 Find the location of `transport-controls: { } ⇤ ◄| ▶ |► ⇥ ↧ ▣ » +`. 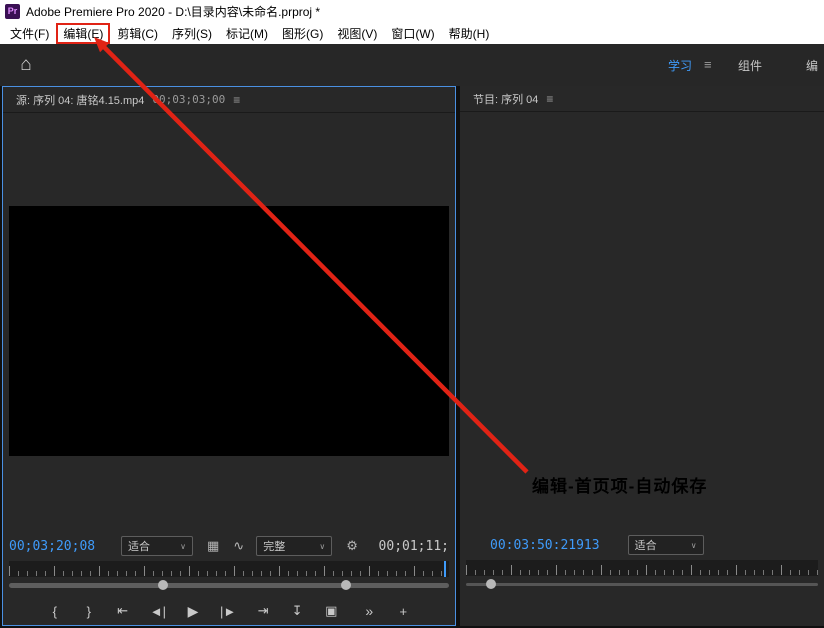

transport-controls: { } ⇤ ◄| ▶ |► ⇥ ↧ ▣ » + is located at coordinates (229, 611).